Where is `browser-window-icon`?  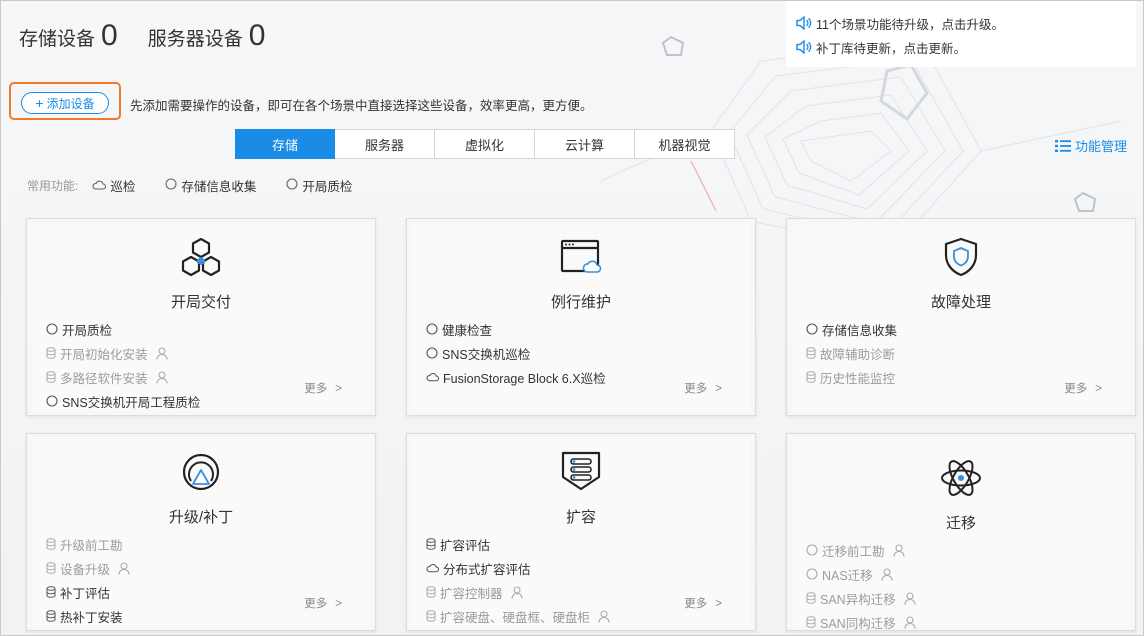
browser-window-icon is located at coordinates (581, 256).